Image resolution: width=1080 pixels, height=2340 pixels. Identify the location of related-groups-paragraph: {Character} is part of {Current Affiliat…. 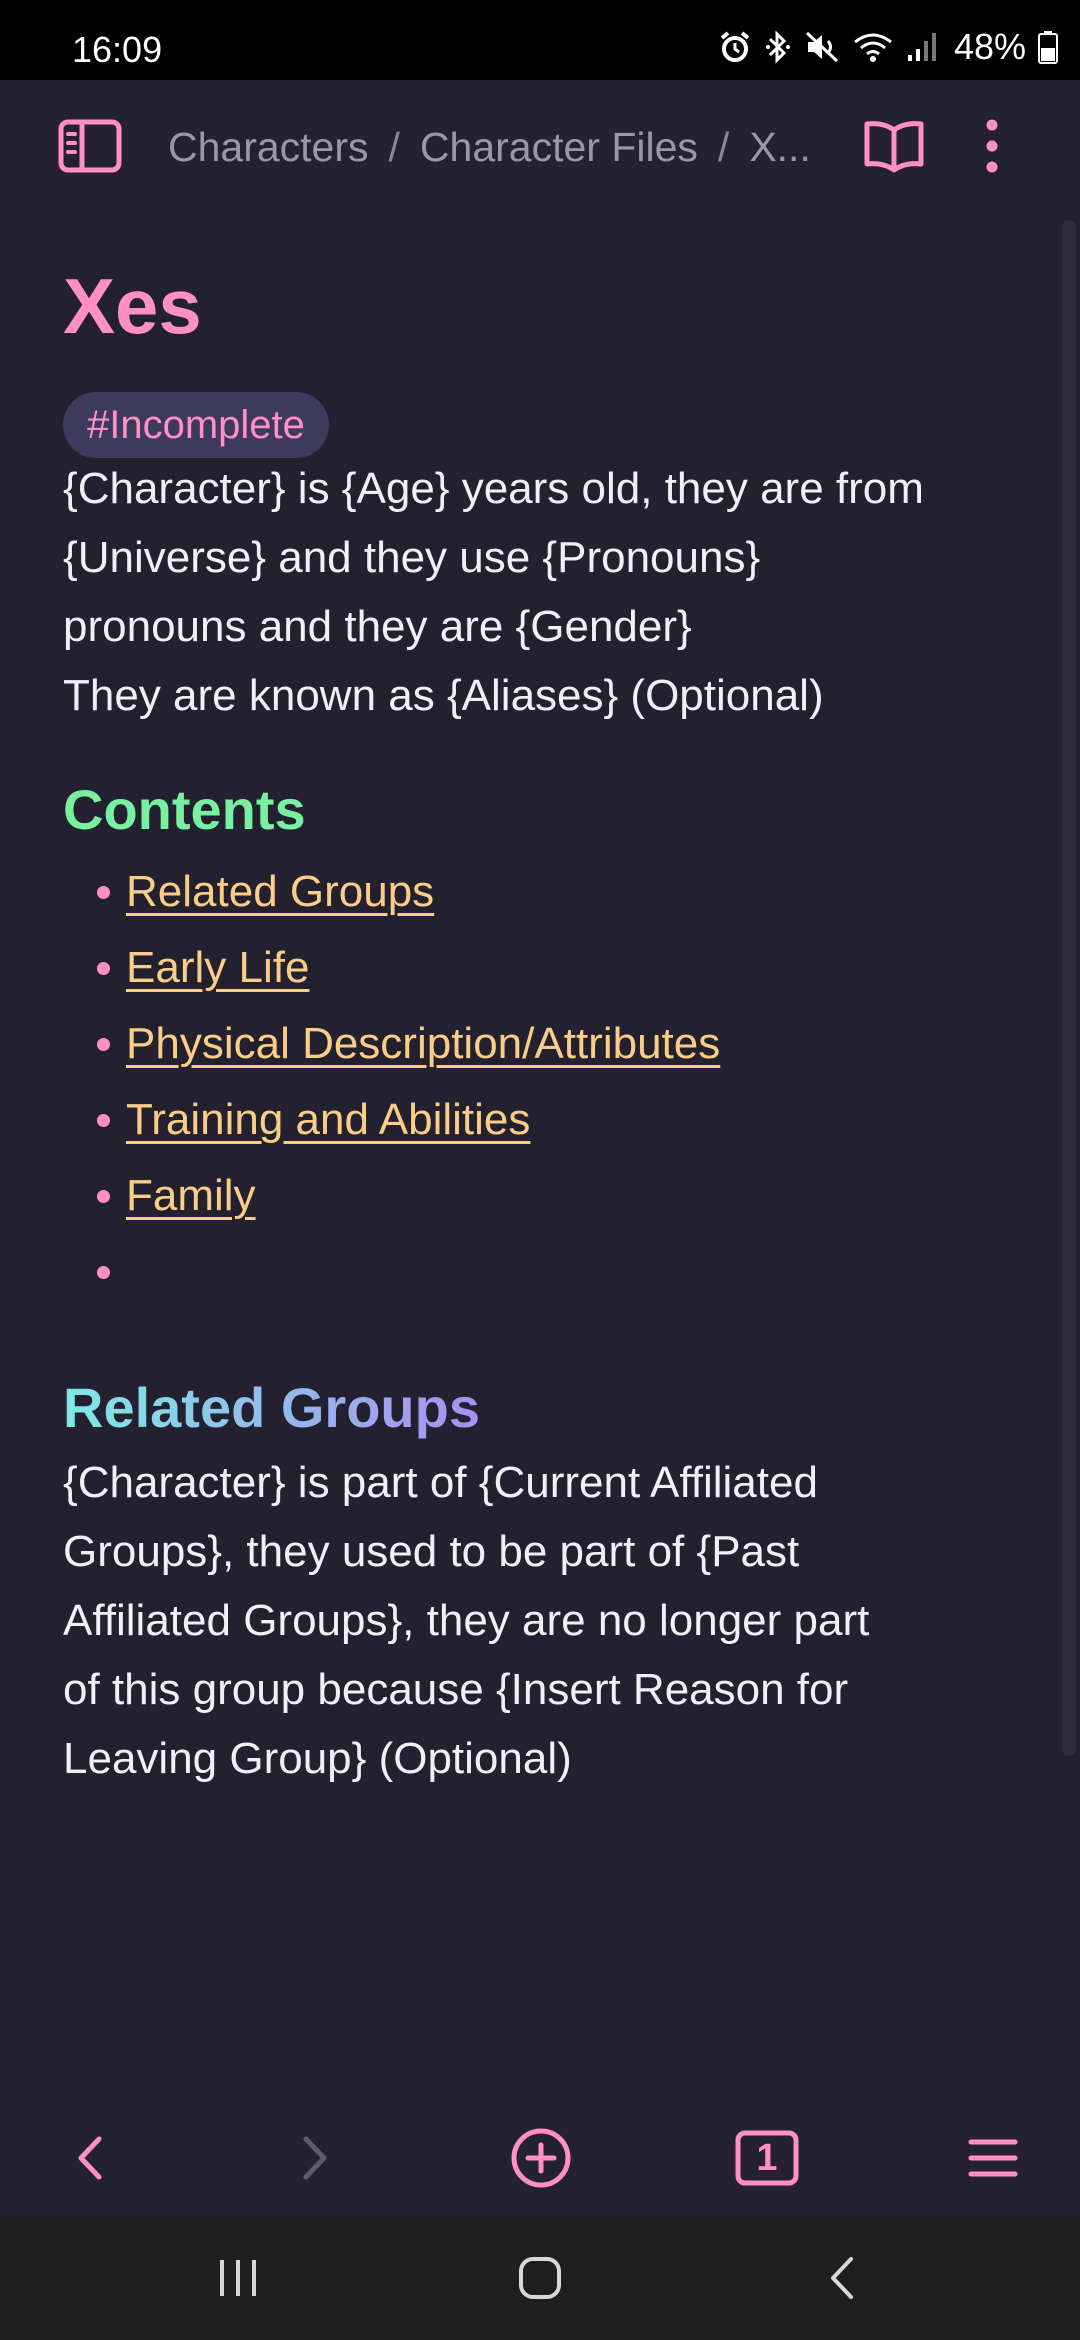
(543, 1620).